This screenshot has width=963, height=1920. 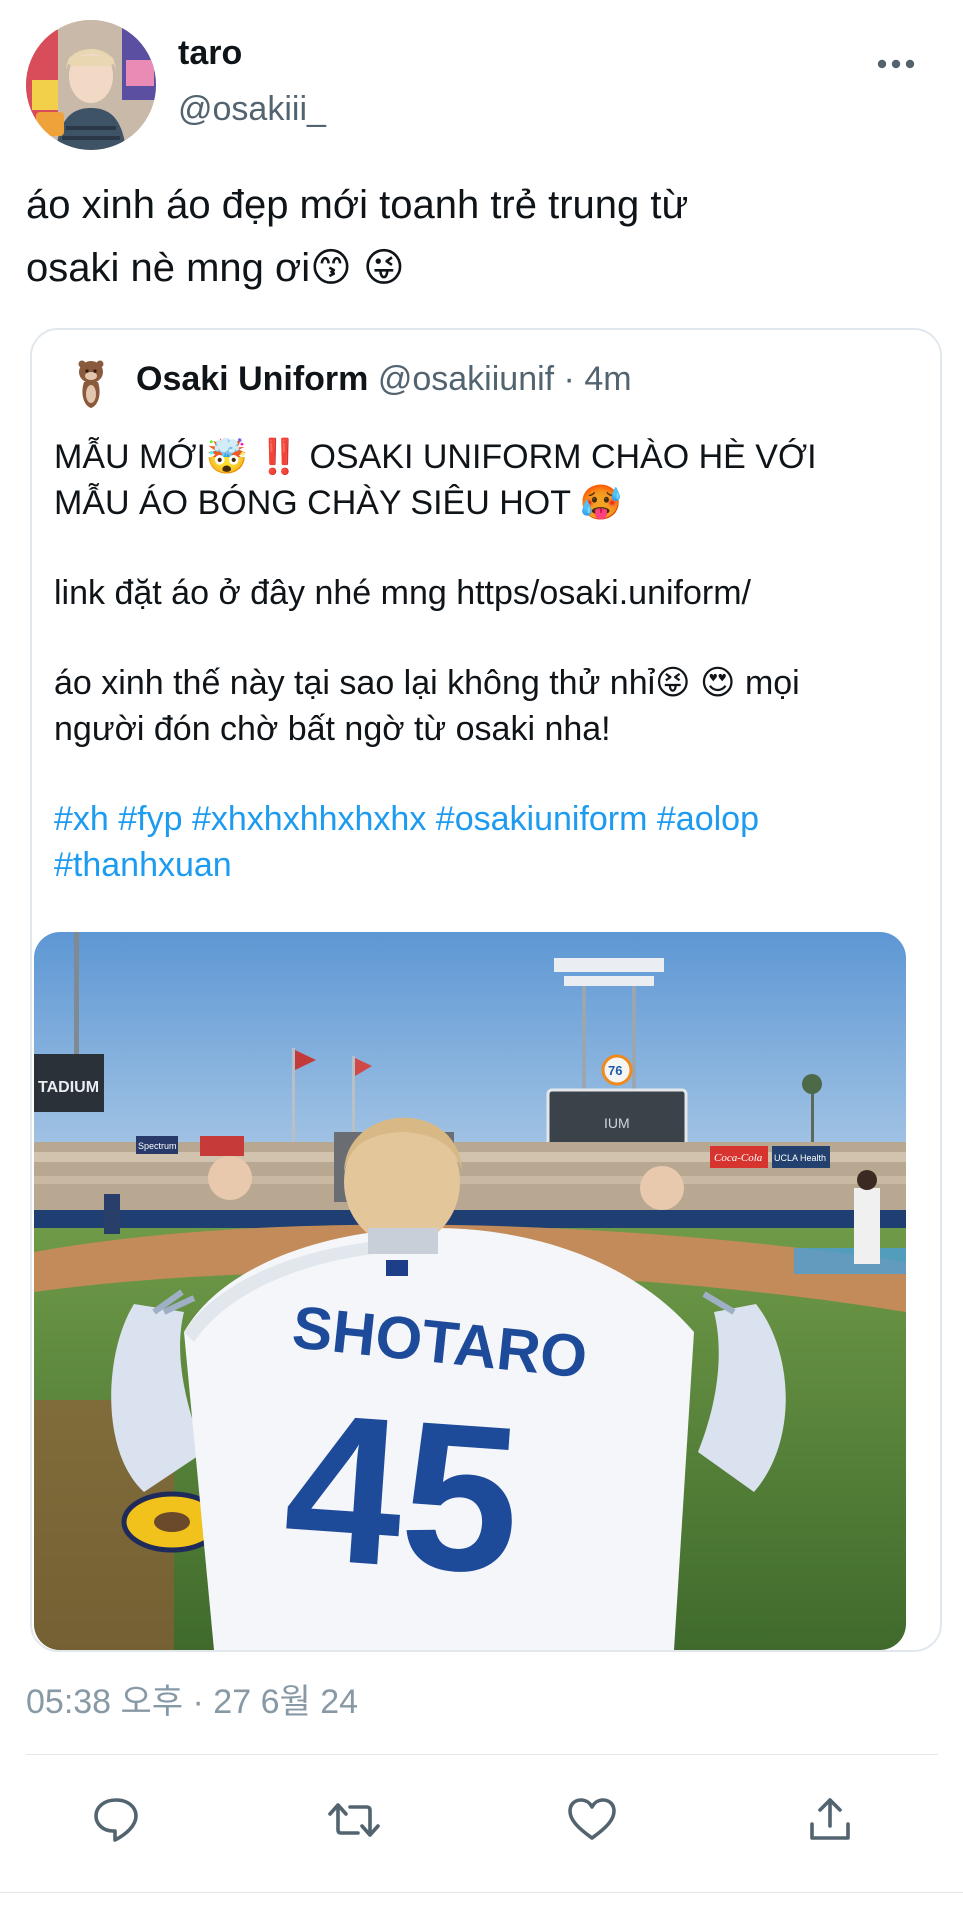 What do you see at coordinates (252, 379) in the screenshot?
I see `quoted-display-name: Osaki Uniform` at bounding box center [252, 379].